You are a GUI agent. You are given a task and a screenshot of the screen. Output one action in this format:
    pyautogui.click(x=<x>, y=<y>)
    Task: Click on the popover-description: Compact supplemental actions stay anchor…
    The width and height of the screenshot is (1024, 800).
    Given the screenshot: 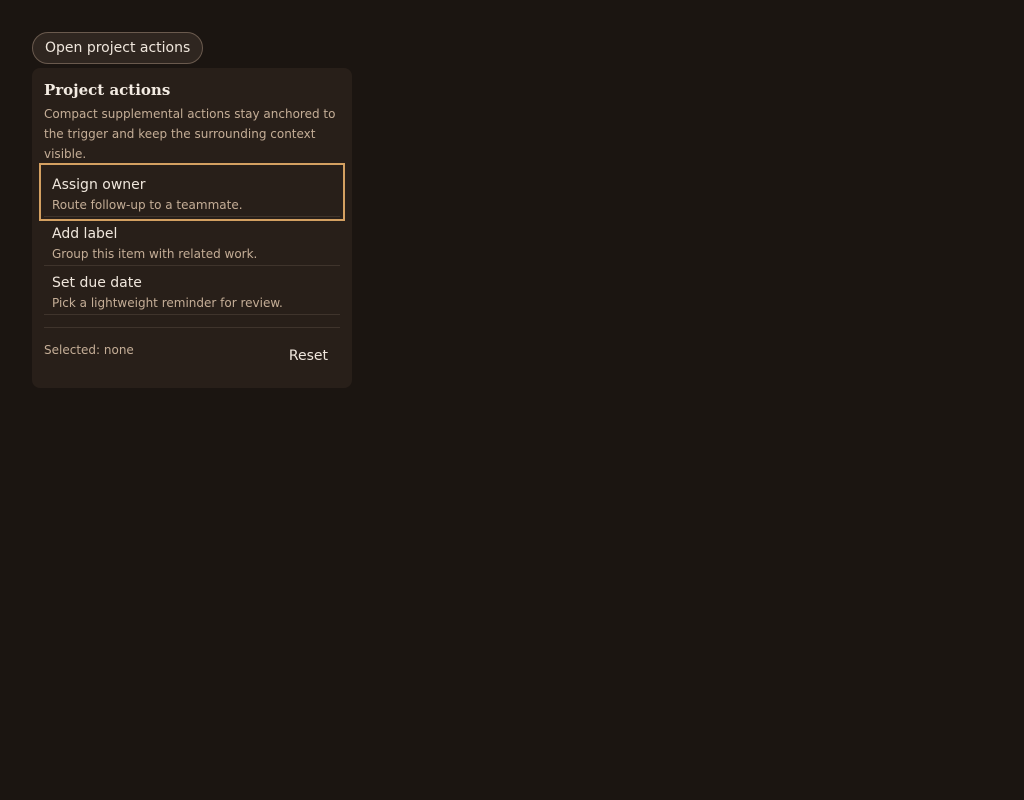 What is the action you would take?
    pyautogui.click(x=190, y=134)
    